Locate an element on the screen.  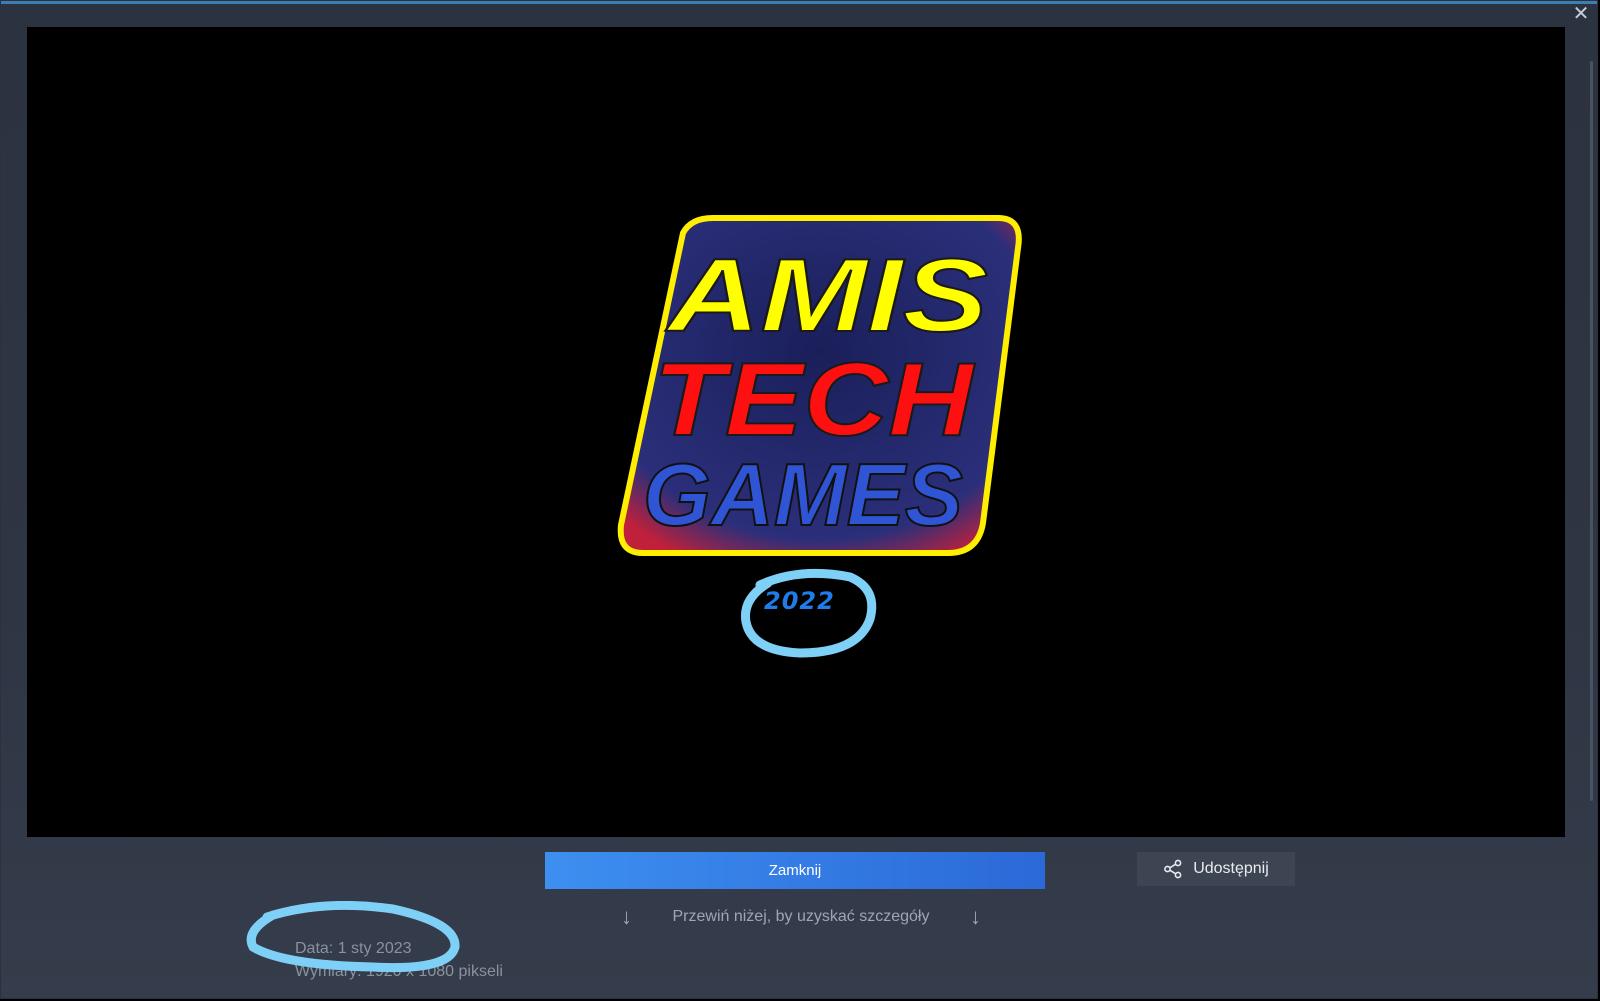
scroll-hint: ↓ Przewiń niżej, by uzyskać szczegóły ↓ is located at coordinates (801, 916).